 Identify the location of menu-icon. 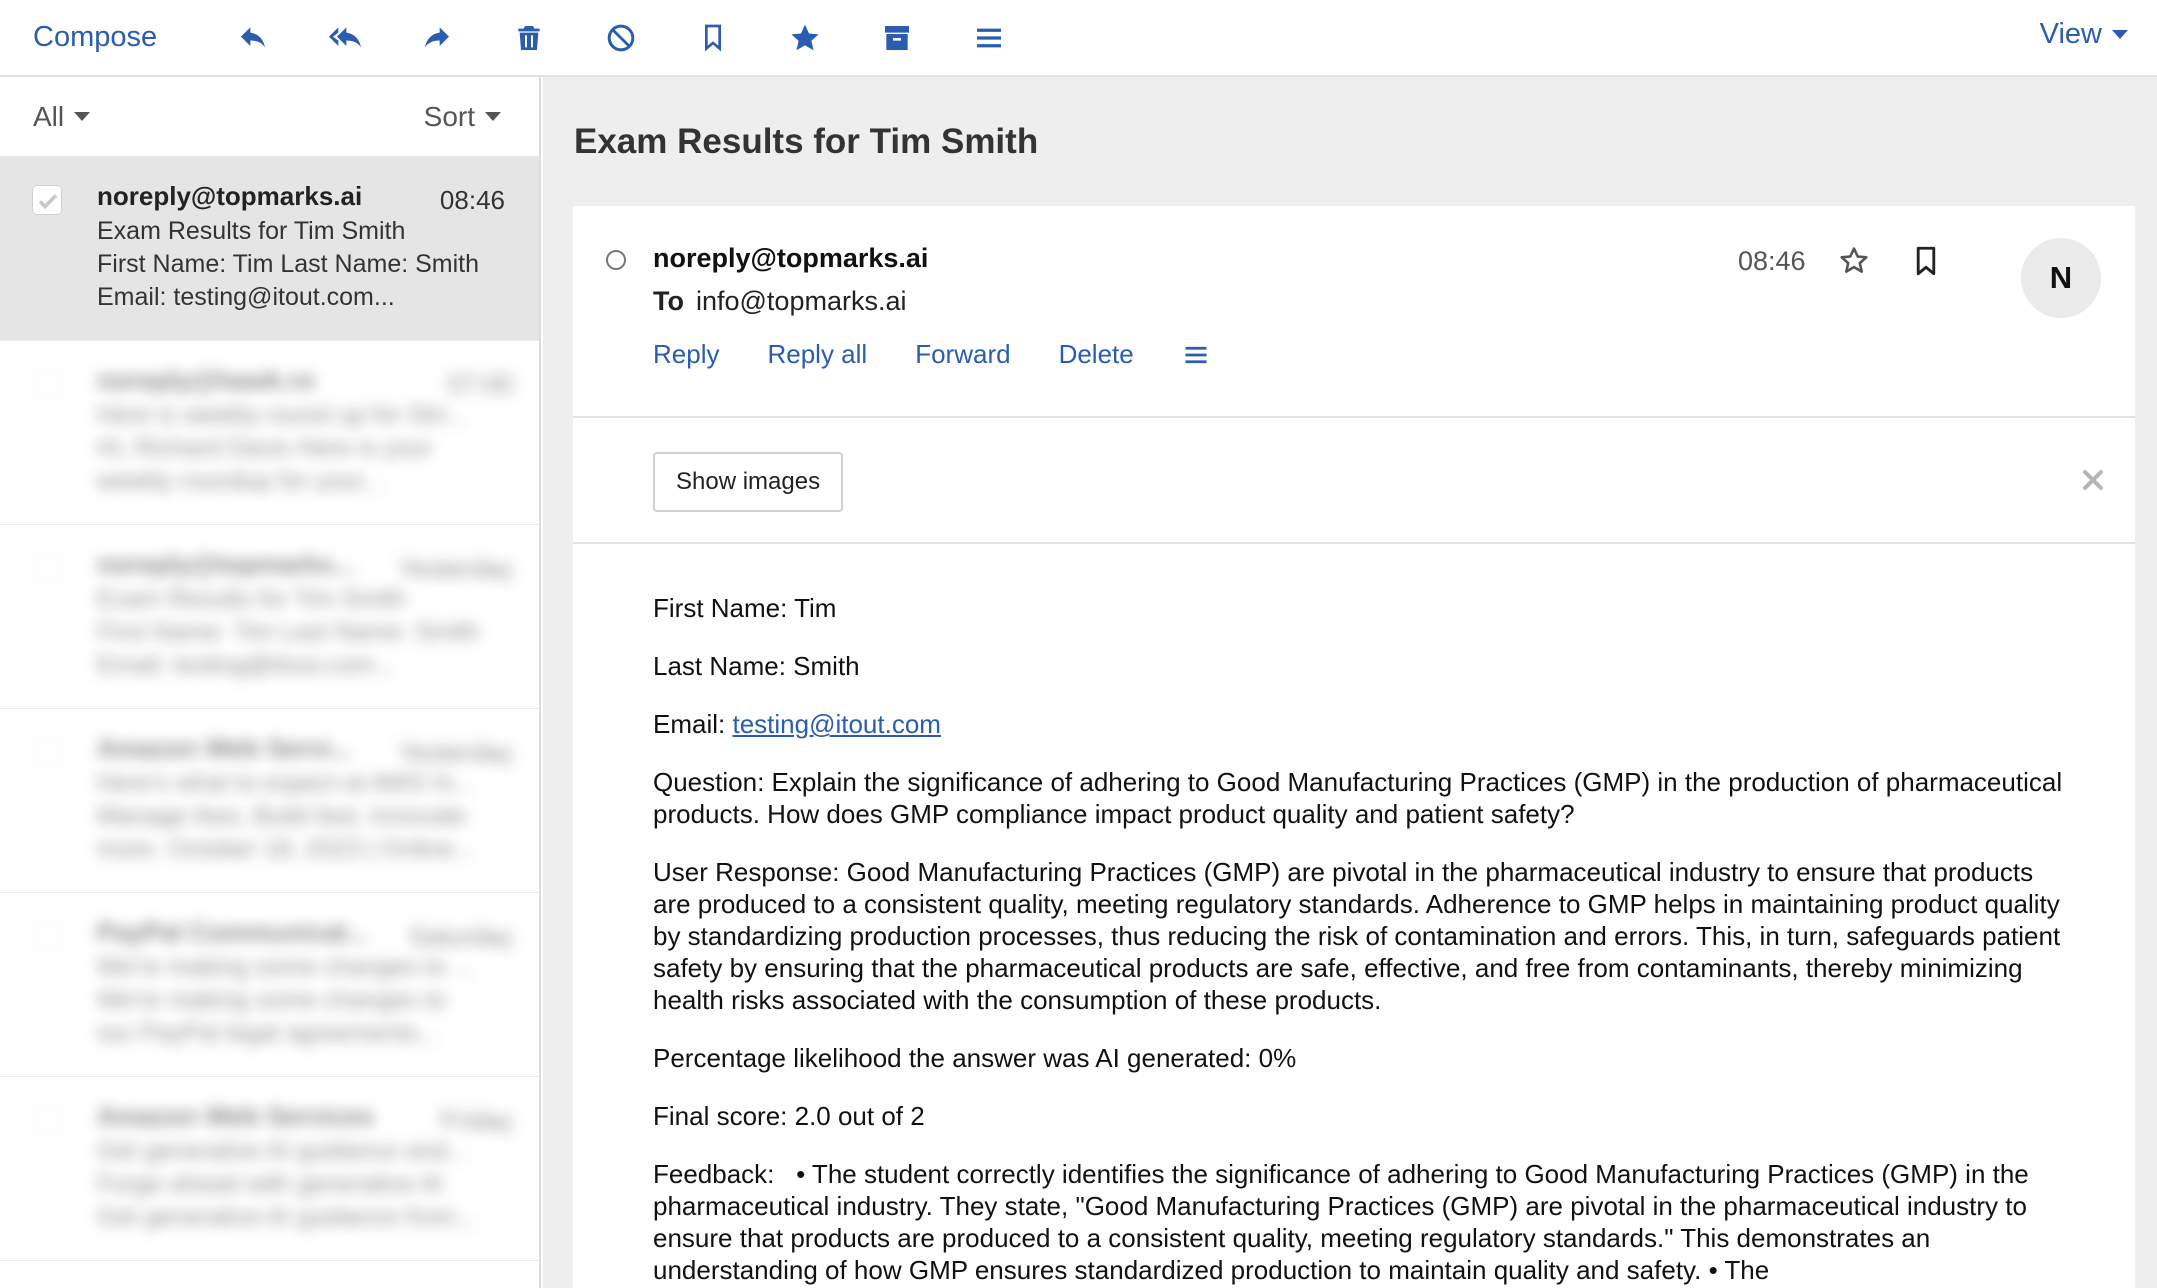
(989, 38).